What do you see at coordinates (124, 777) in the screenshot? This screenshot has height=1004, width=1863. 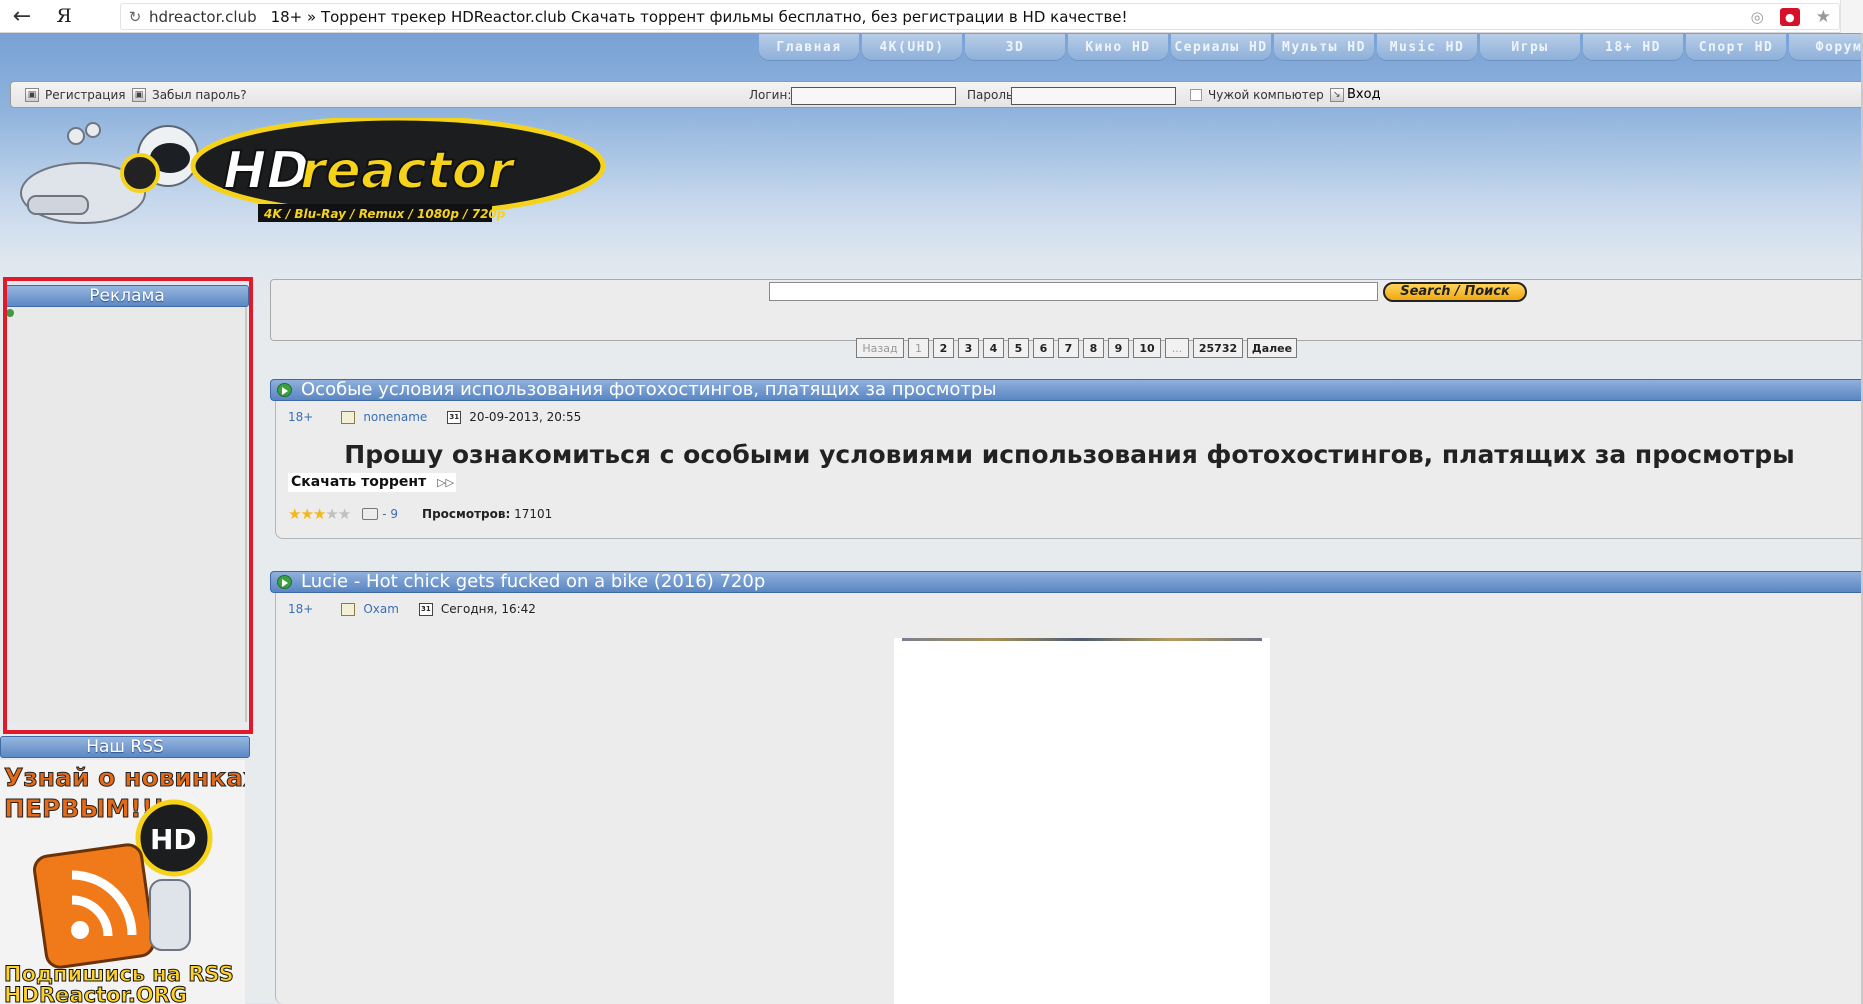 I see `rss-banner-slogan: Узнай о новинках` at bounding box center [124, 777].